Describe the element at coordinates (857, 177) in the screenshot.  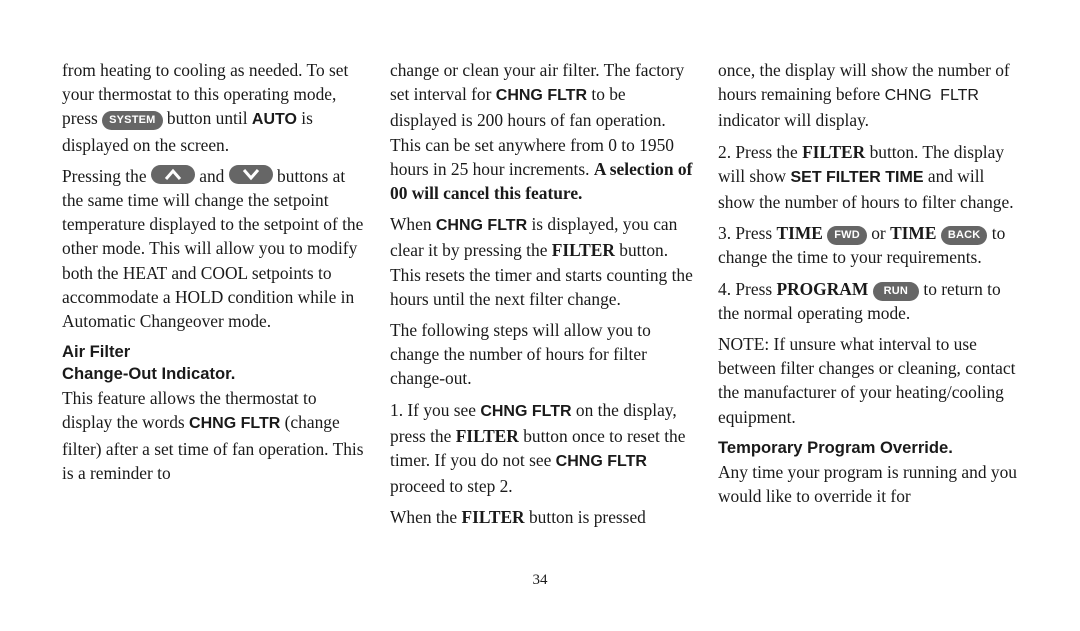
I see `set-filter-time-label: SET FILTER TIME` at that location.